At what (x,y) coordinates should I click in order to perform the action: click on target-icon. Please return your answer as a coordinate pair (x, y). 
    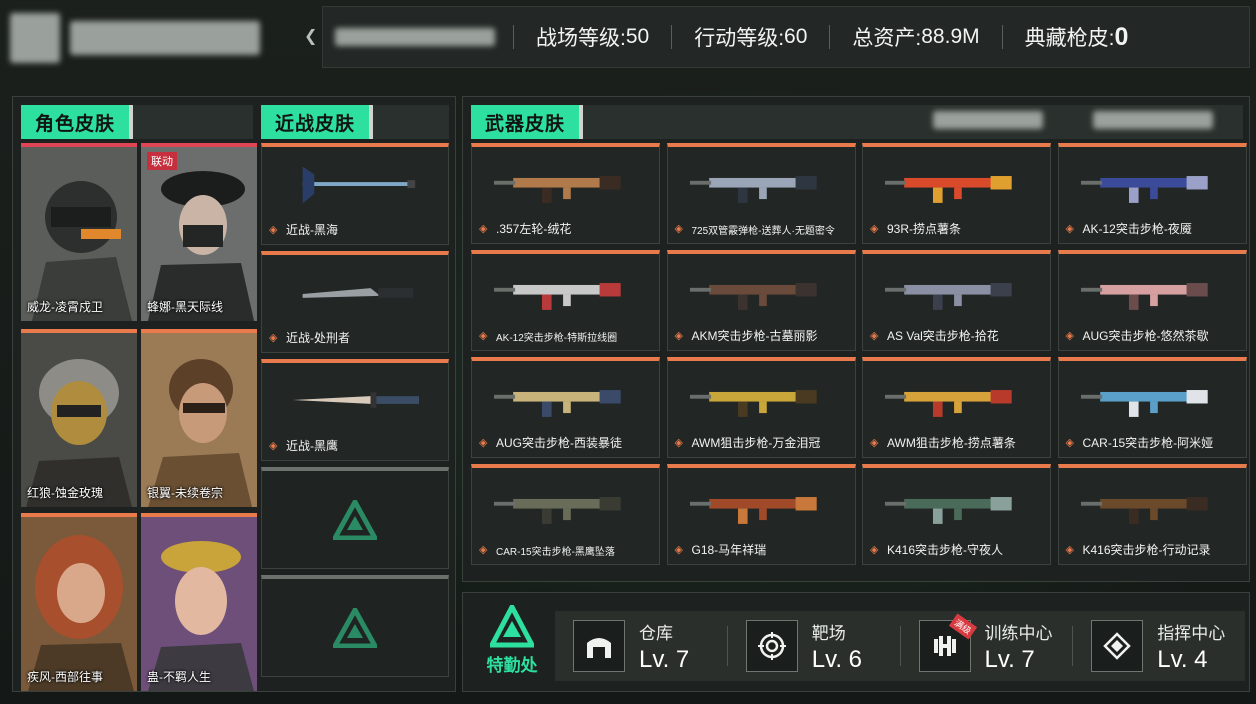
    Looking at the image, I should click on (771, 646).